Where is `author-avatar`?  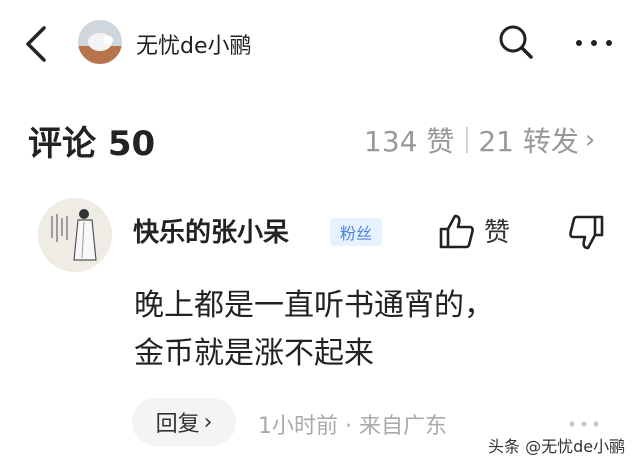 author-avatar is located at coordinates (100, 42).